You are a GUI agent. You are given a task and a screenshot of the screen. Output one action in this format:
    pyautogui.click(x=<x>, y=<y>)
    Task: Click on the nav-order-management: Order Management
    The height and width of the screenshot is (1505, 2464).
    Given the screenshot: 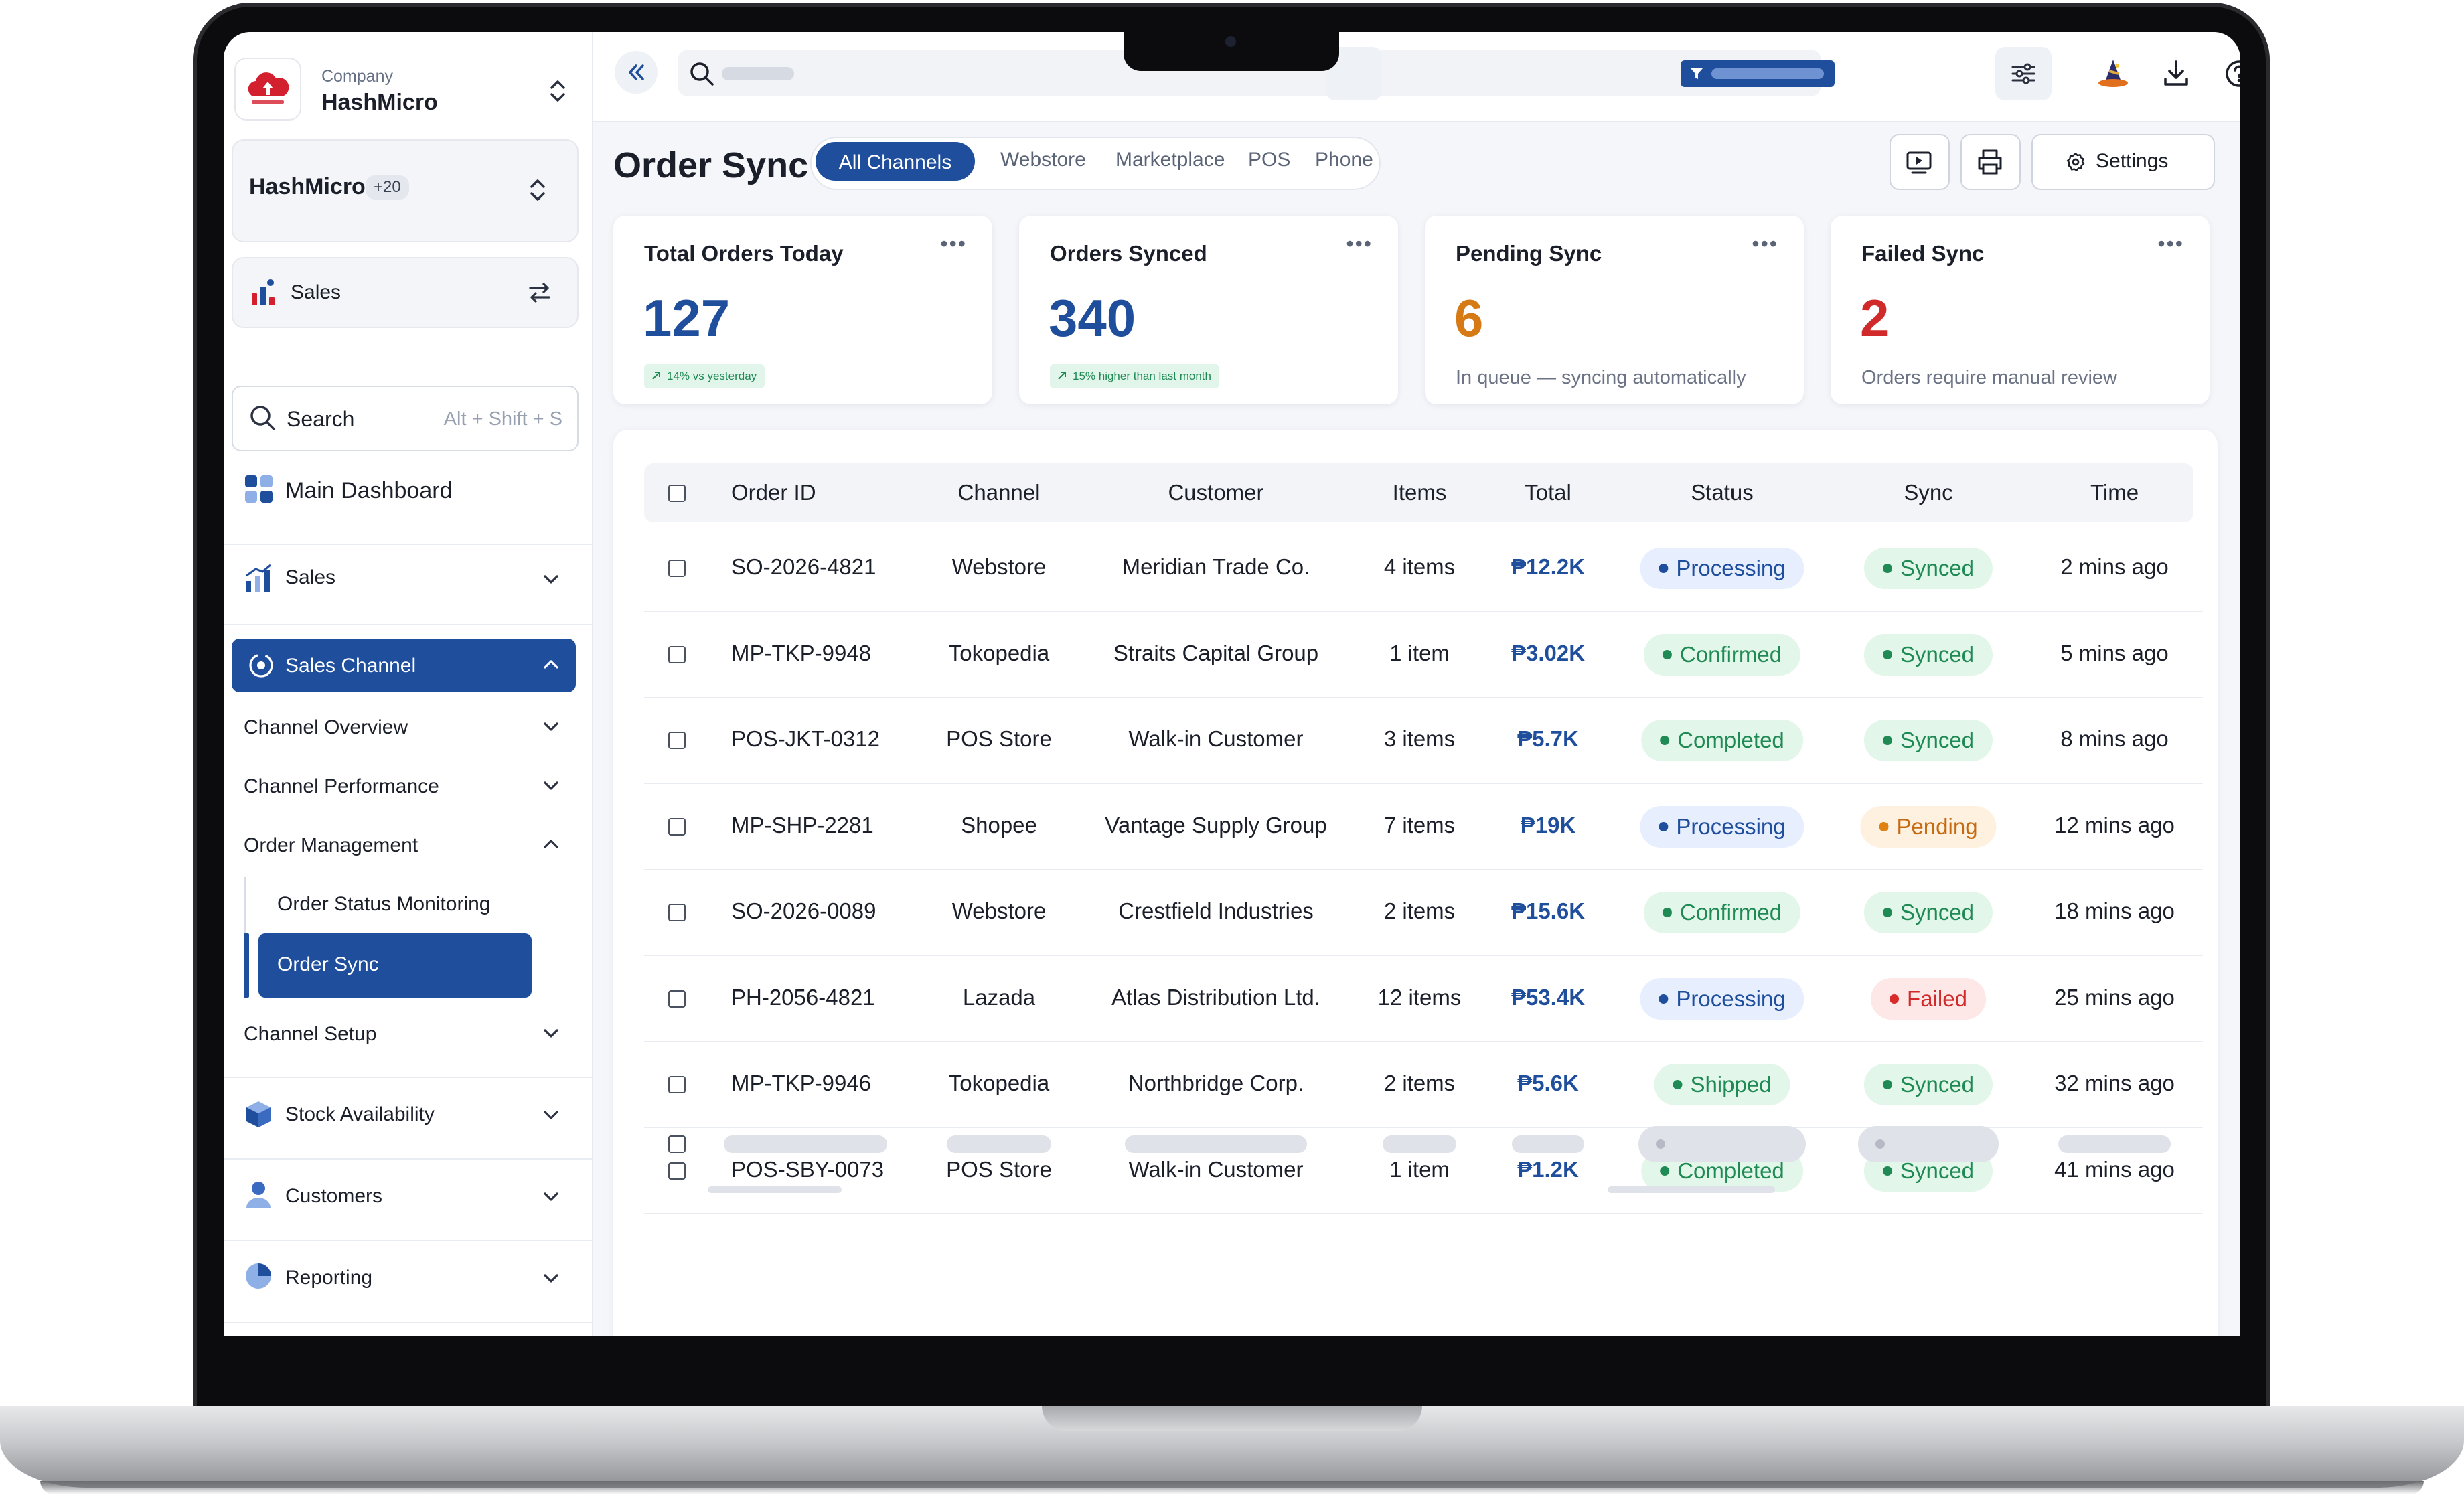 What is the action you would take?
    pyautogui.click(x=408, y=846)
    